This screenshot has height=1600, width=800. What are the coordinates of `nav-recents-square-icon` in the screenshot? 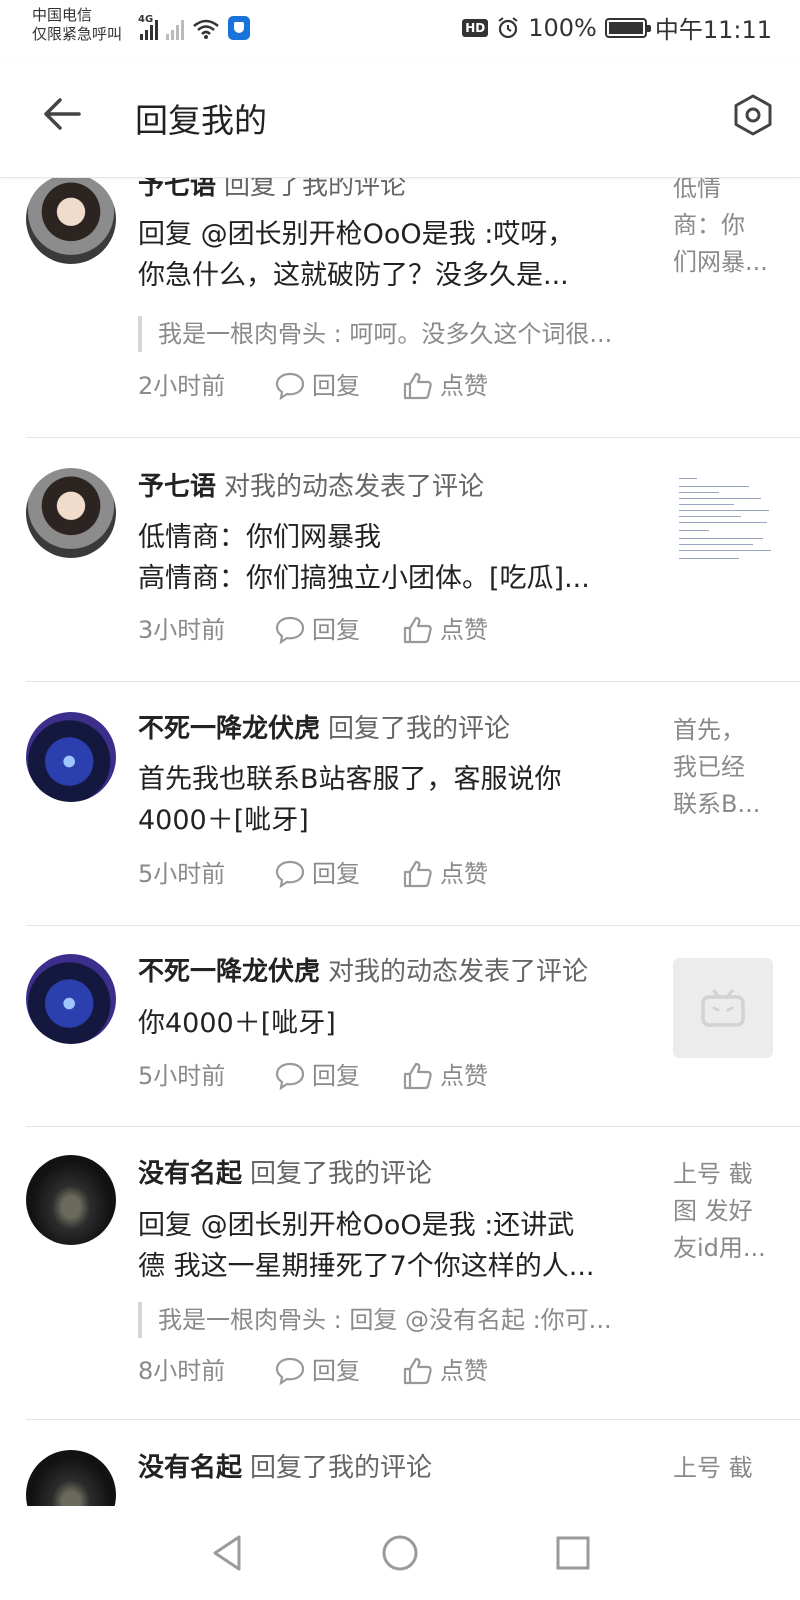 It's located at (573, 1553).